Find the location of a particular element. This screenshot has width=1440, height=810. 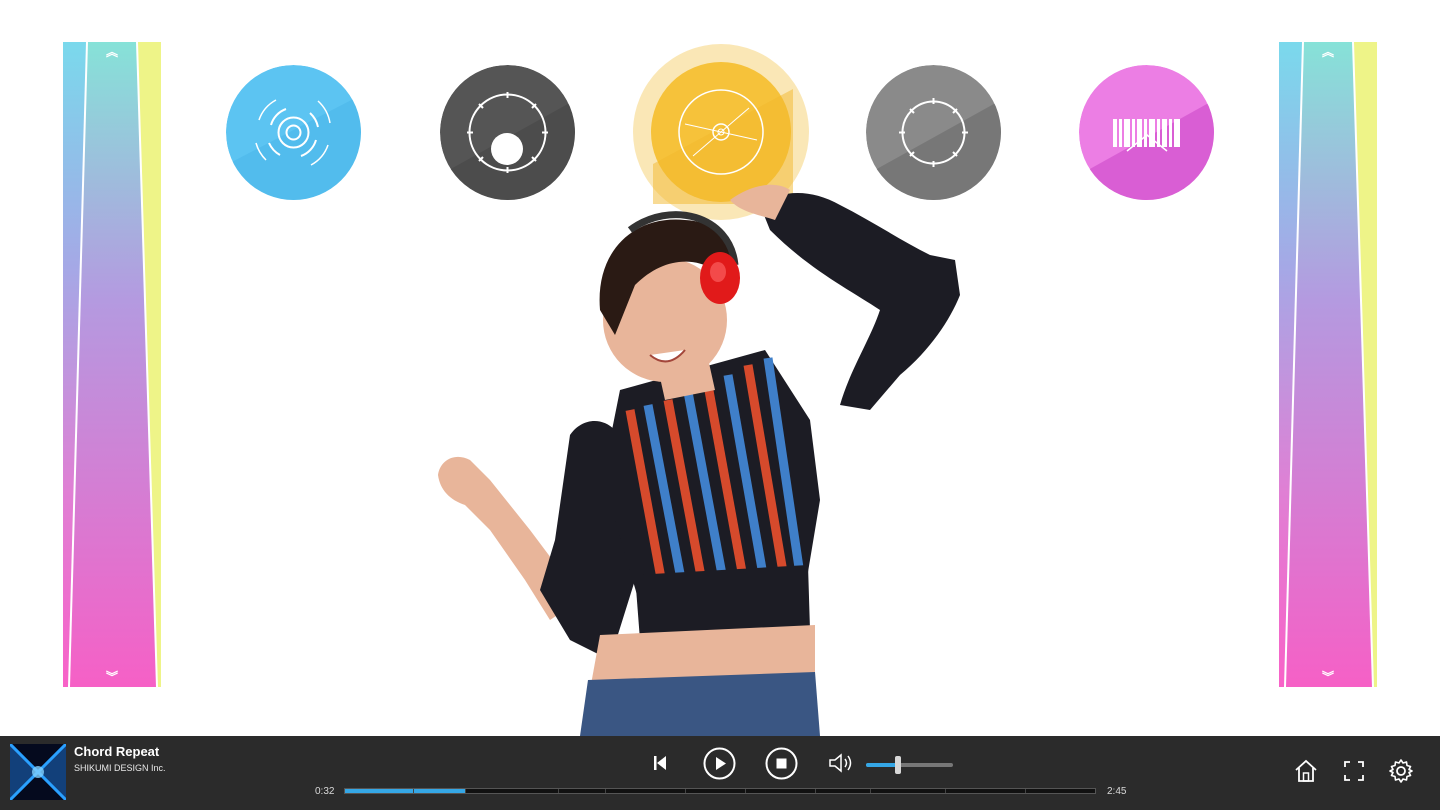

stop-icon is located at coordinates (781, 763).